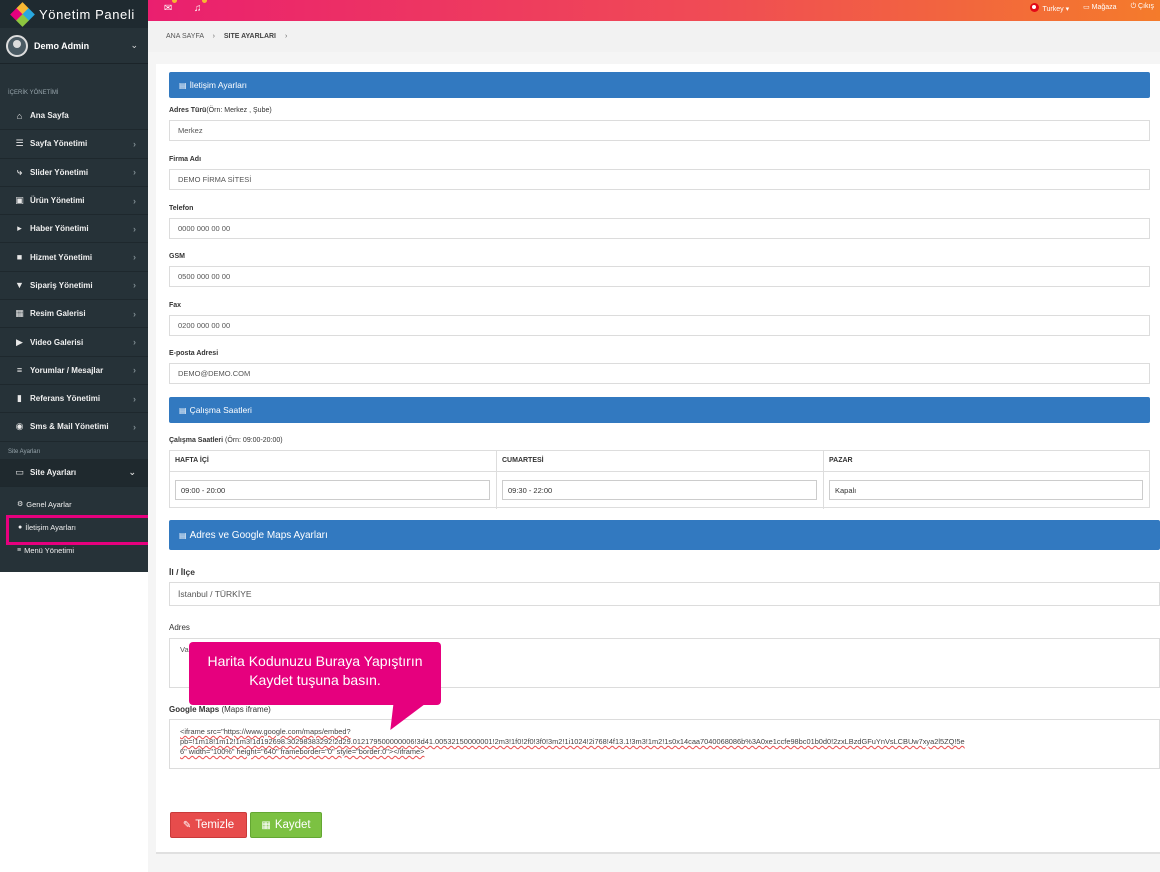  What do you see at coordinates (660, 461) in the screenshot?
I see `column-header: CUMARTESİ` at bounding box center [660, 461].